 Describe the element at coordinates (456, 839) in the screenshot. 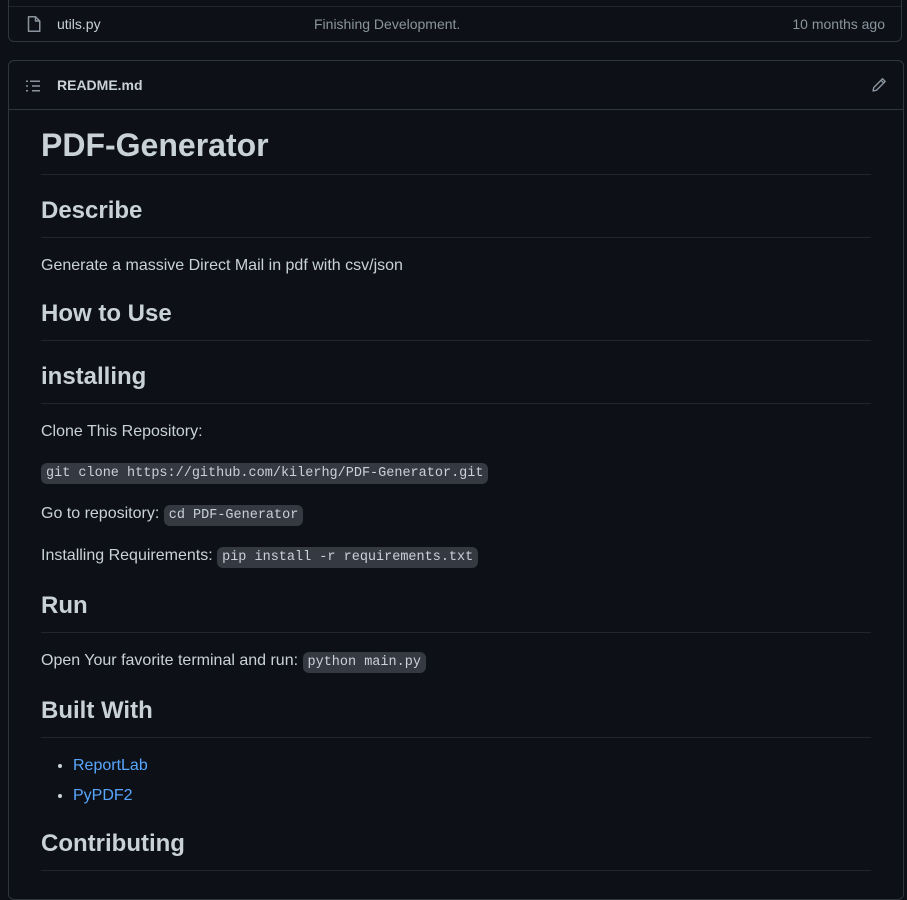

I see `heading-contributing: Contributing` at that location.